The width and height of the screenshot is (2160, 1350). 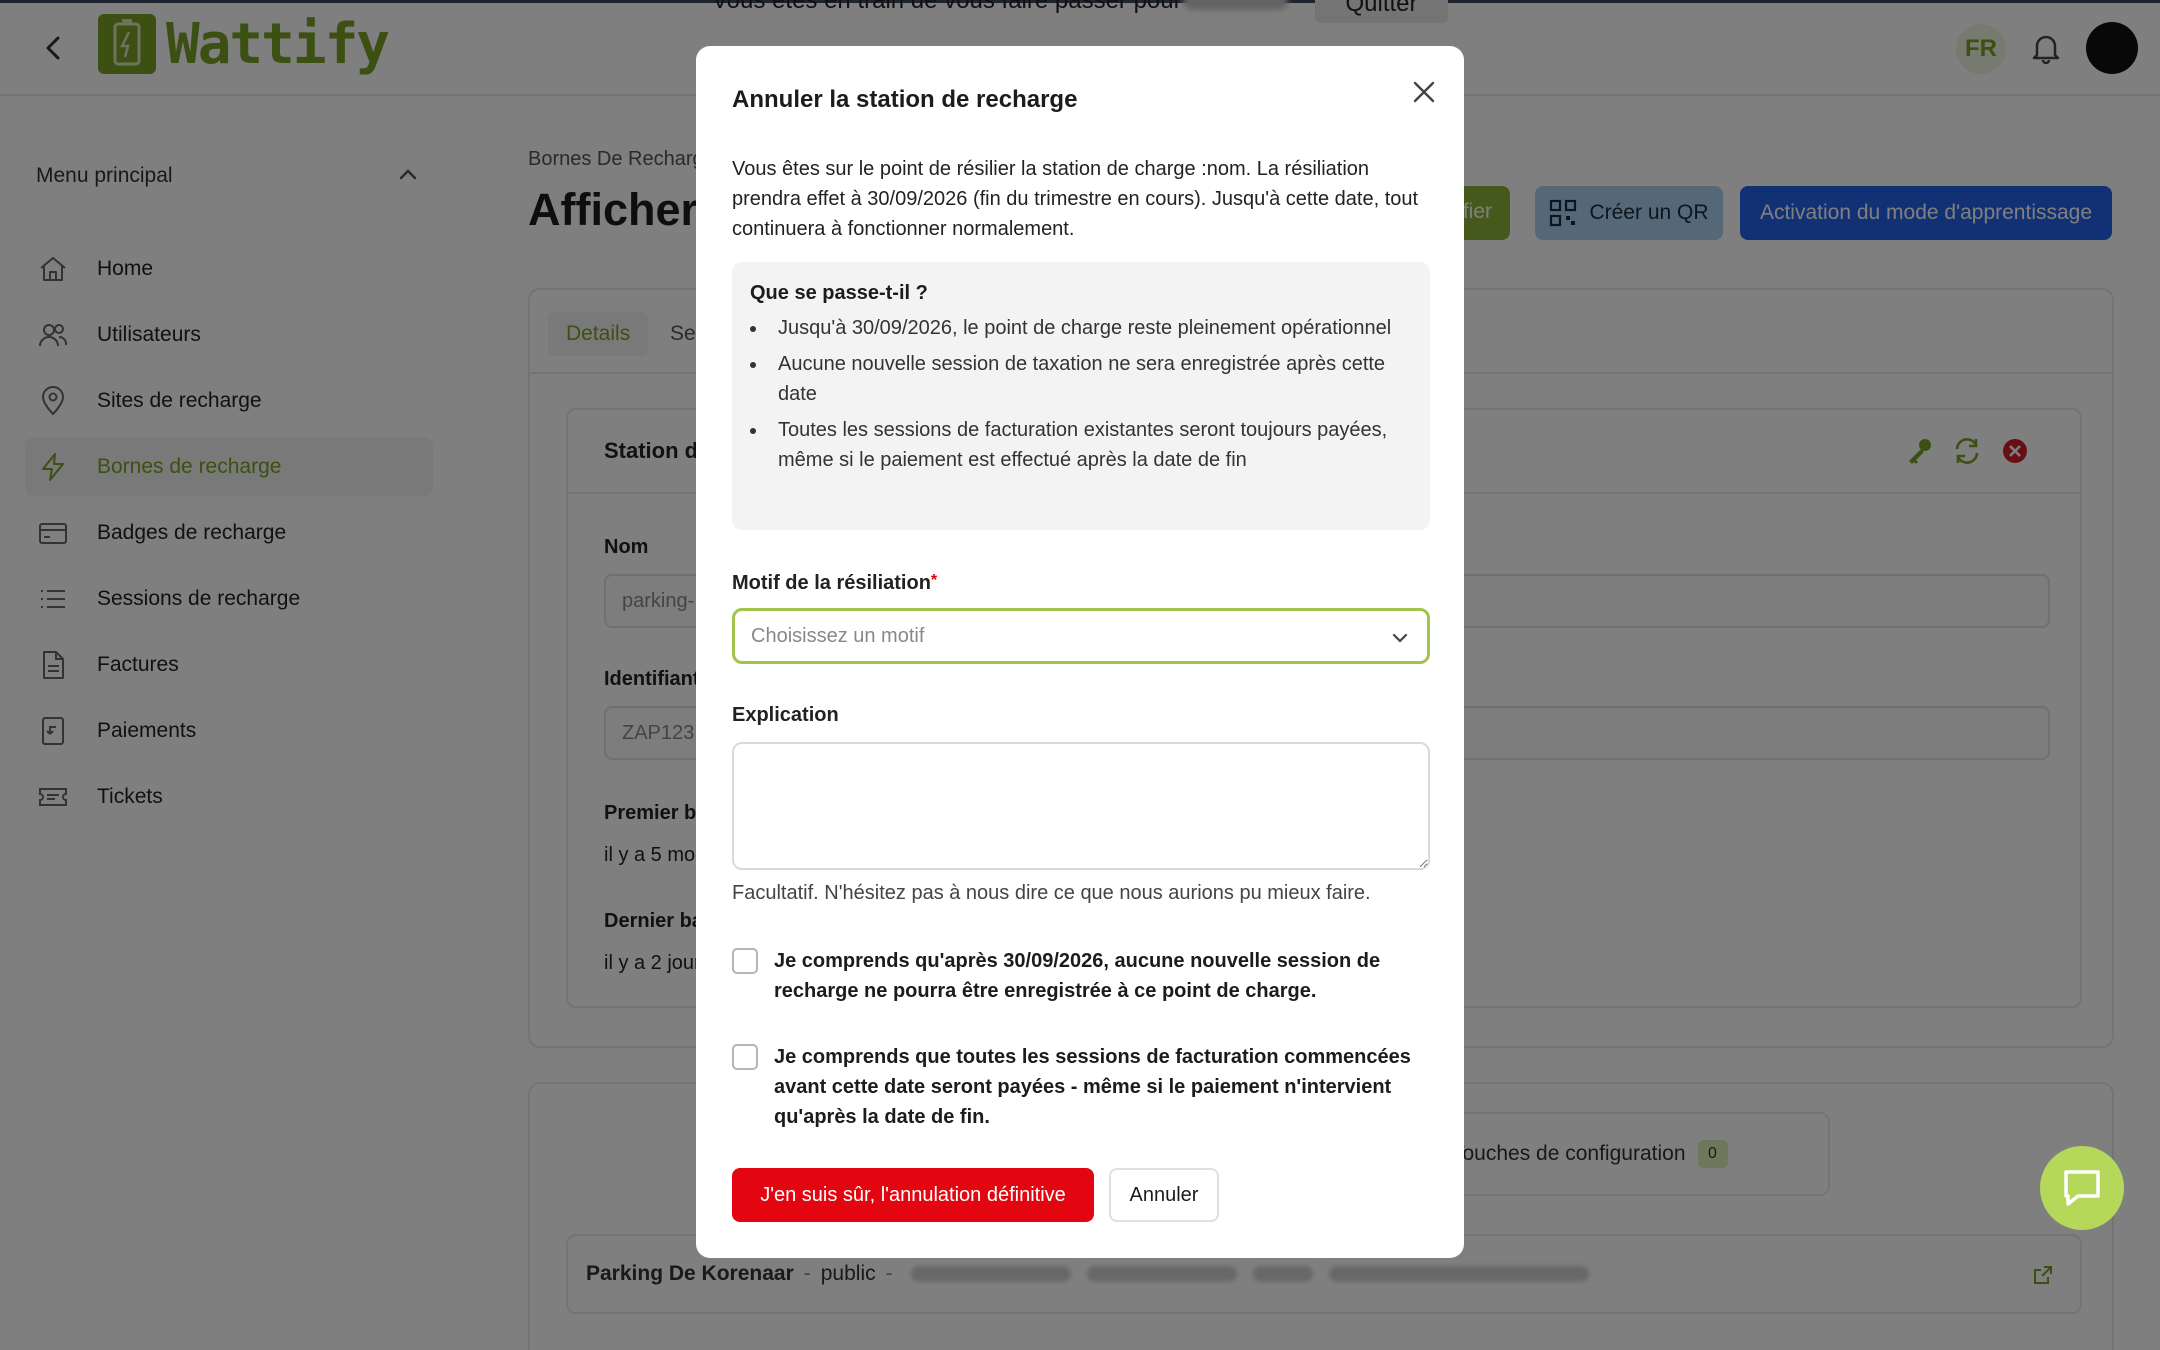 What do you see at coordinates (1081, 636) in the screenshot?
I see `reason-select: Choisissez un motif` at bounding box center [1081, 636].